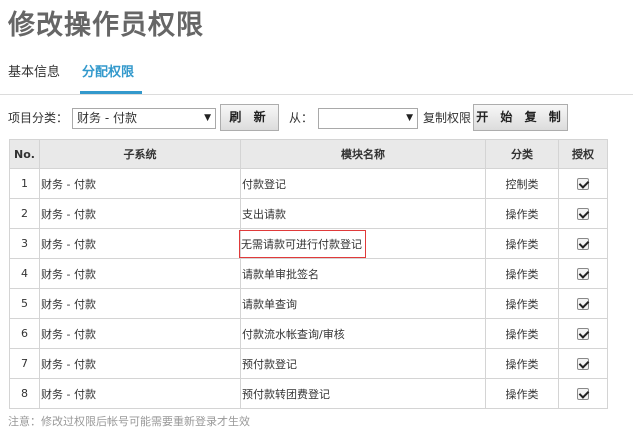  What do you see at coordinates (107, 118) in the screenshot?
I see `category-select-value: 财务 - 付款` at bounding box center [107, 118].